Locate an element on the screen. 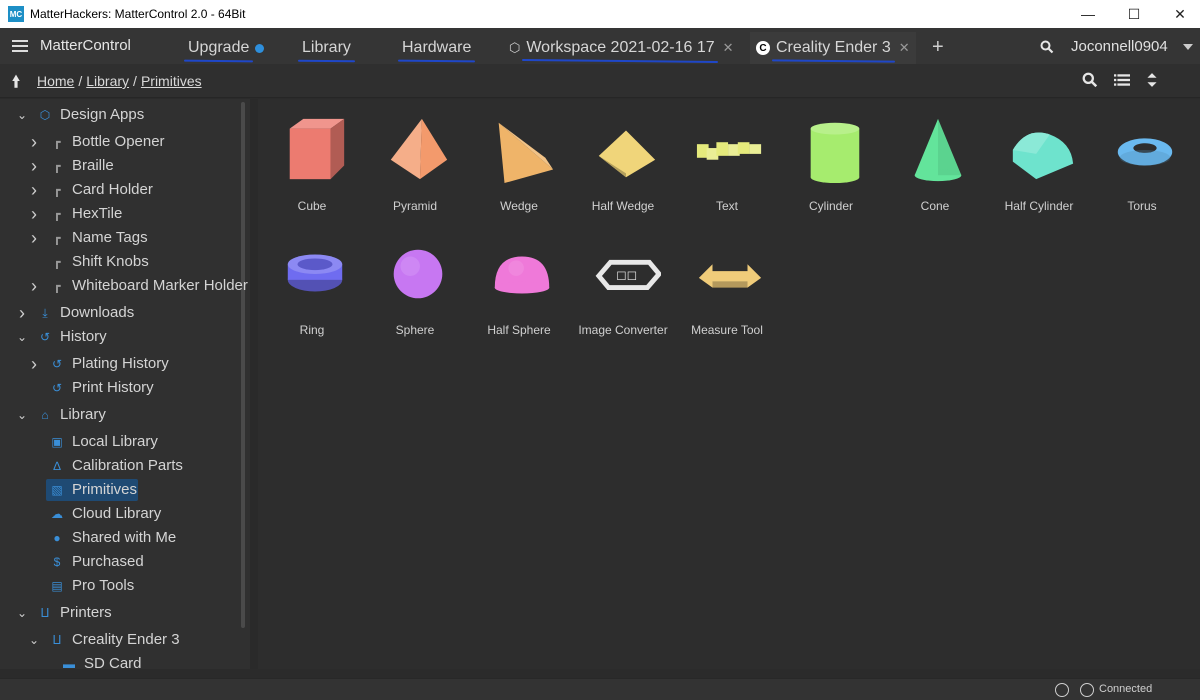 This screenshot has width=1200, height=700. image-converter-thumbnail-icon: ☐☐ is located at coordinates (628, 275).